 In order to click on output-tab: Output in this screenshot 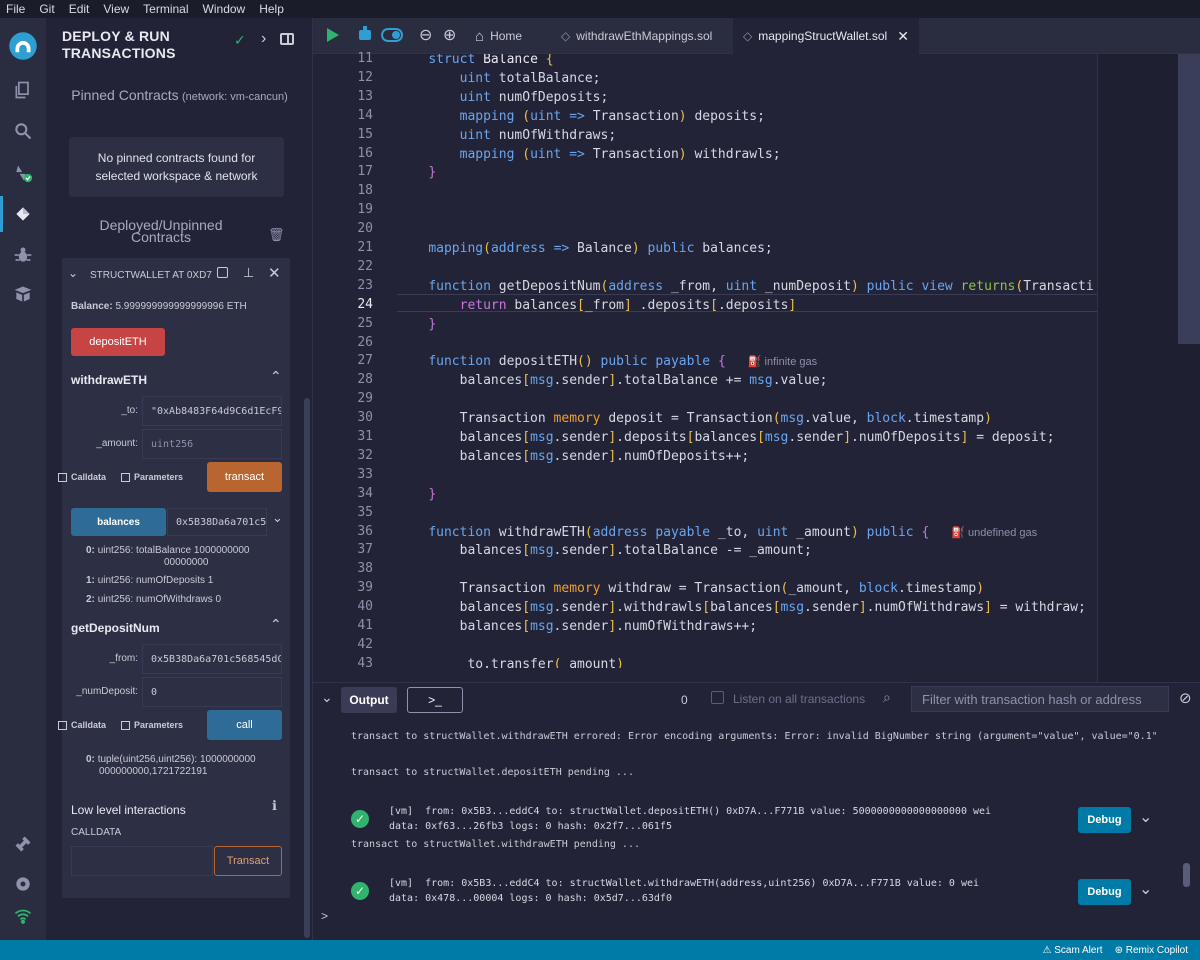, I will do `click(369, 700)`.